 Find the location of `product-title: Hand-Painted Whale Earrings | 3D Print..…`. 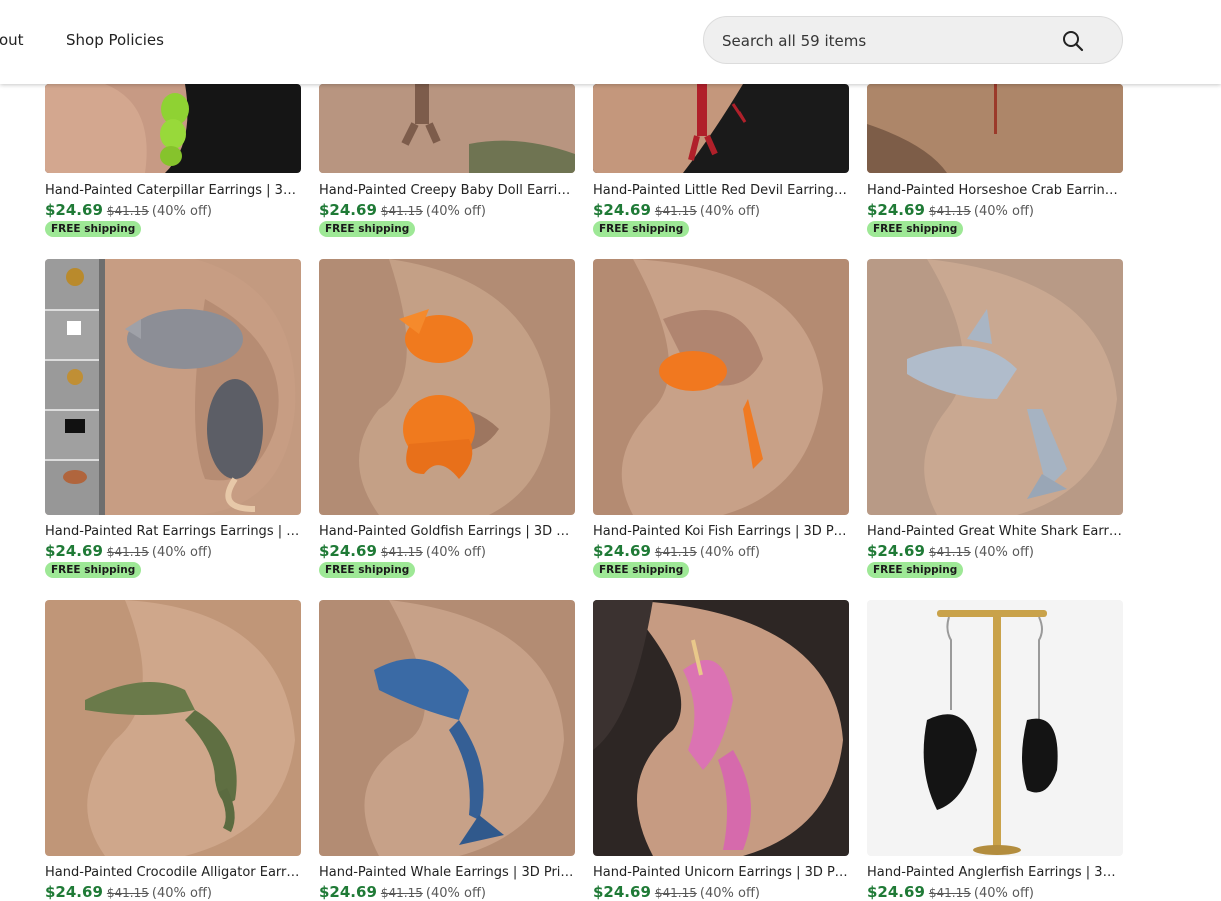

product-title: Hand-Painted Whale Earrings | 3D Print..… is located at coordinates (447, 872).